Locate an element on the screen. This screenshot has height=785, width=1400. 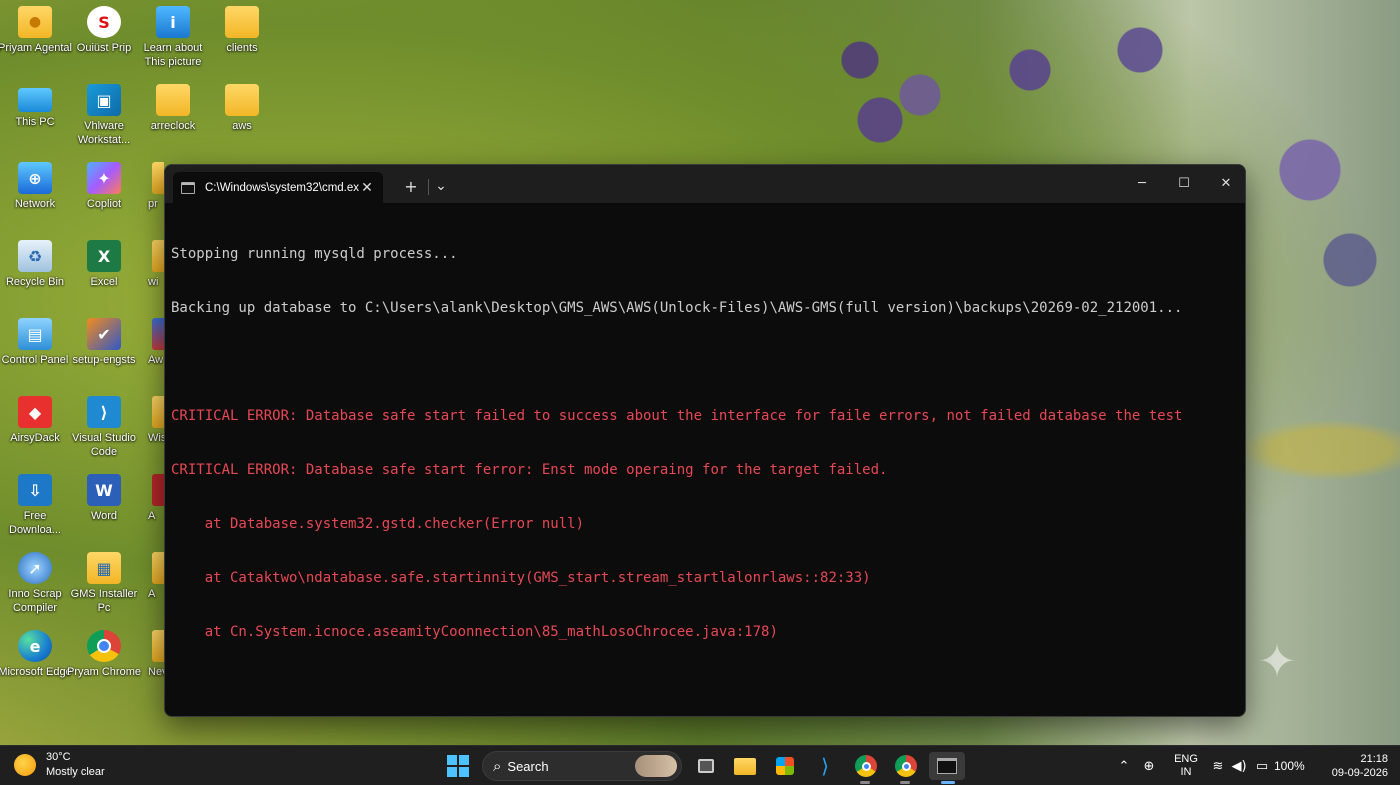
wifi-icon: ≋ is located at coordinates (1218, 766).